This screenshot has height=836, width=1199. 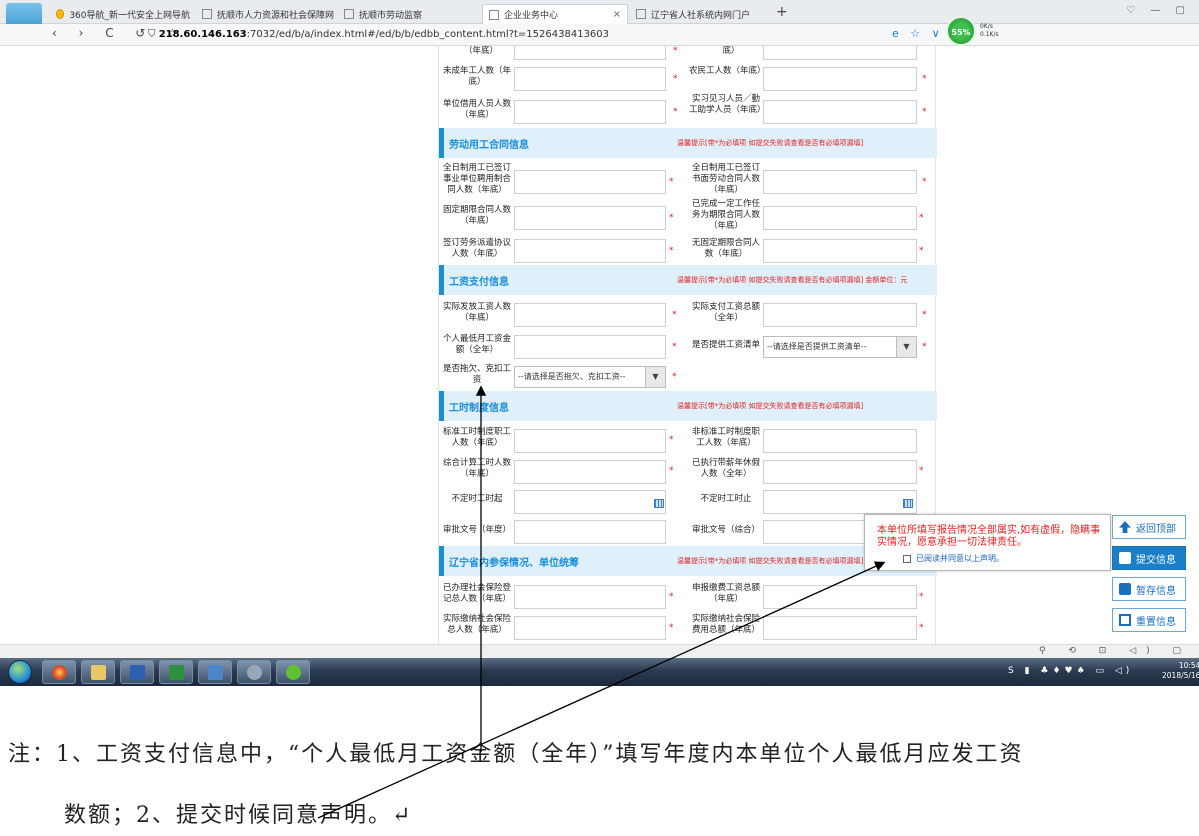 What do you see at coordinates (98, 672) in the screenshot?
I see `taskbar-explorer` at bounding box center [98, 672].